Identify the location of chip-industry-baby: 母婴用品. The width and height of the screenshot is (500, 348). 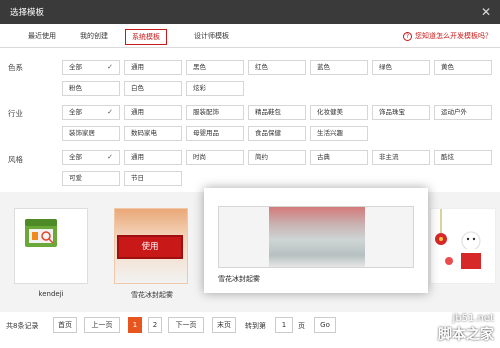
(215, 133).